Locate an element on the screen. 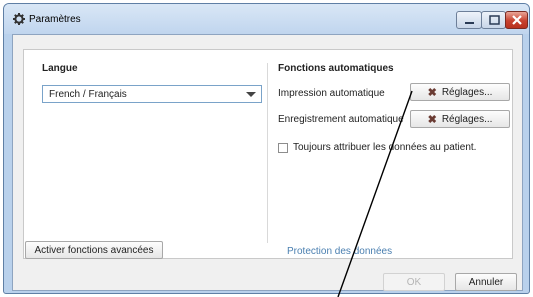  advanced-functions-button: Activer fonctions avancées is located at coordinates (94, 250).